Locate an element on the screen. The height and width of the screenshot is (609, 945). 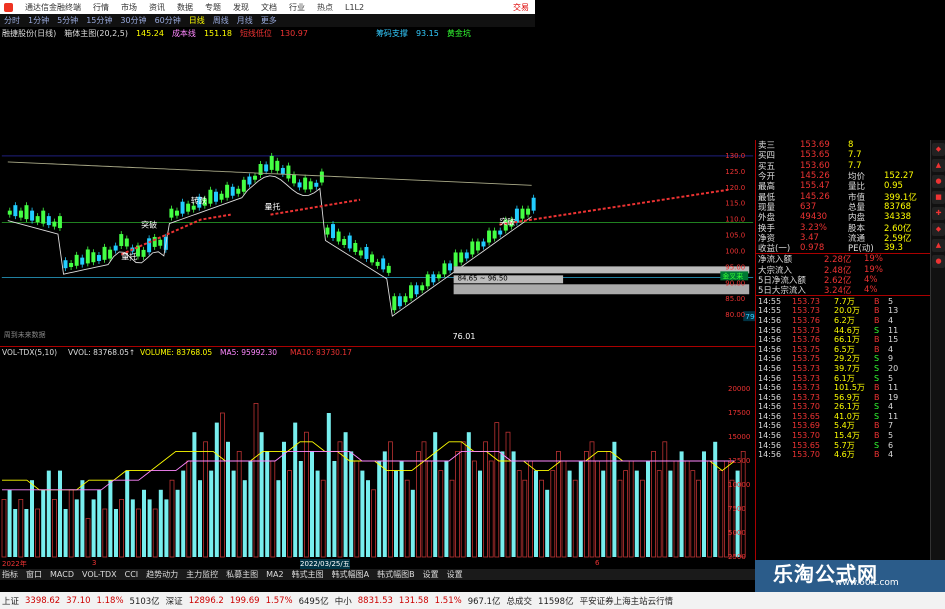
menu-item: 市场 is located at coordinates (129, 7).